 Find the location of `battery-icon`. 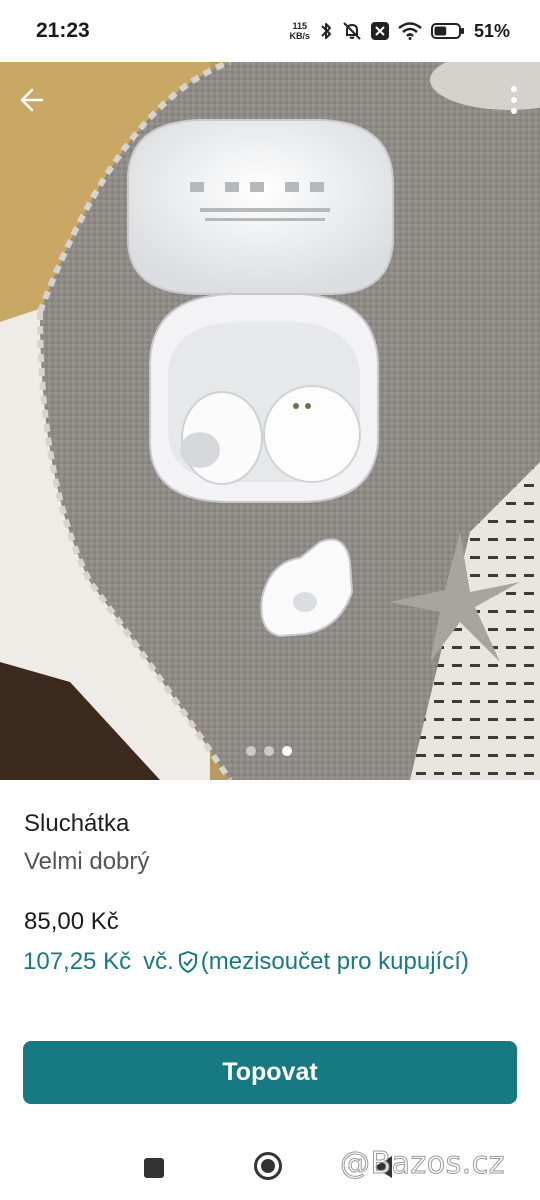

battery-icon is located at coordinates (447, 31).